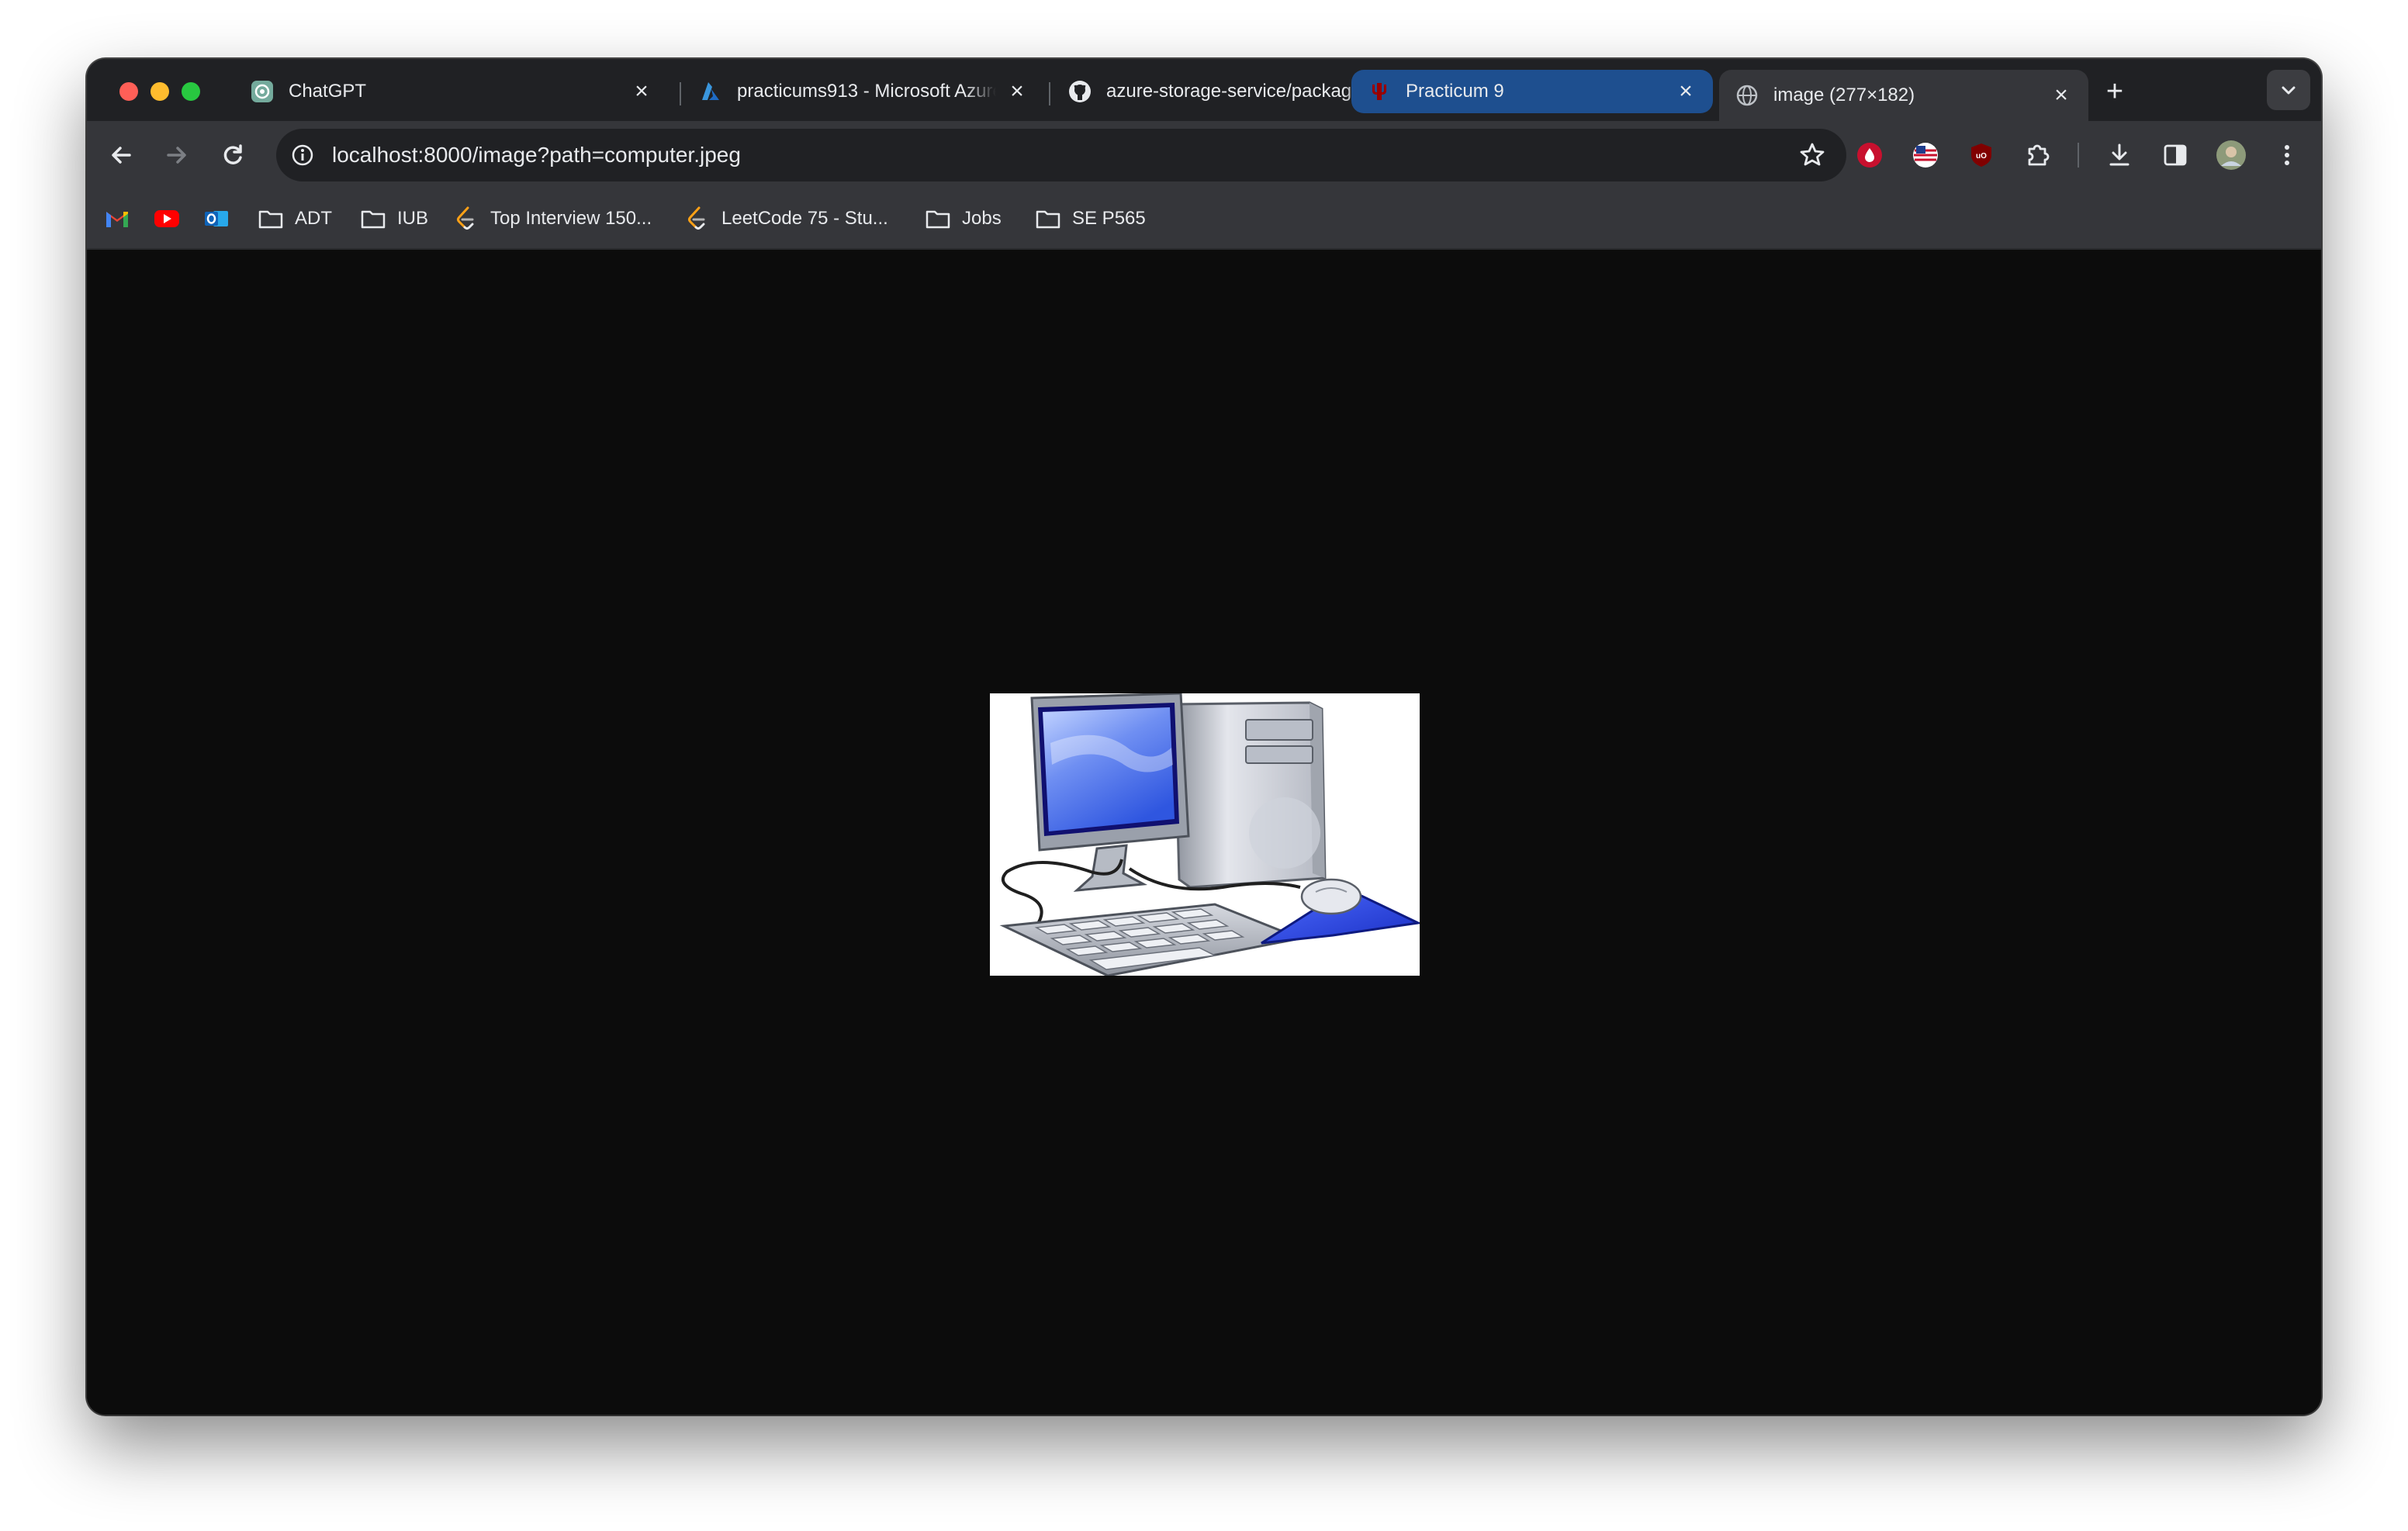 This screenshot has width=2408, height=1531. I want to click on bookmark-label: ADT, so click(313, 218).